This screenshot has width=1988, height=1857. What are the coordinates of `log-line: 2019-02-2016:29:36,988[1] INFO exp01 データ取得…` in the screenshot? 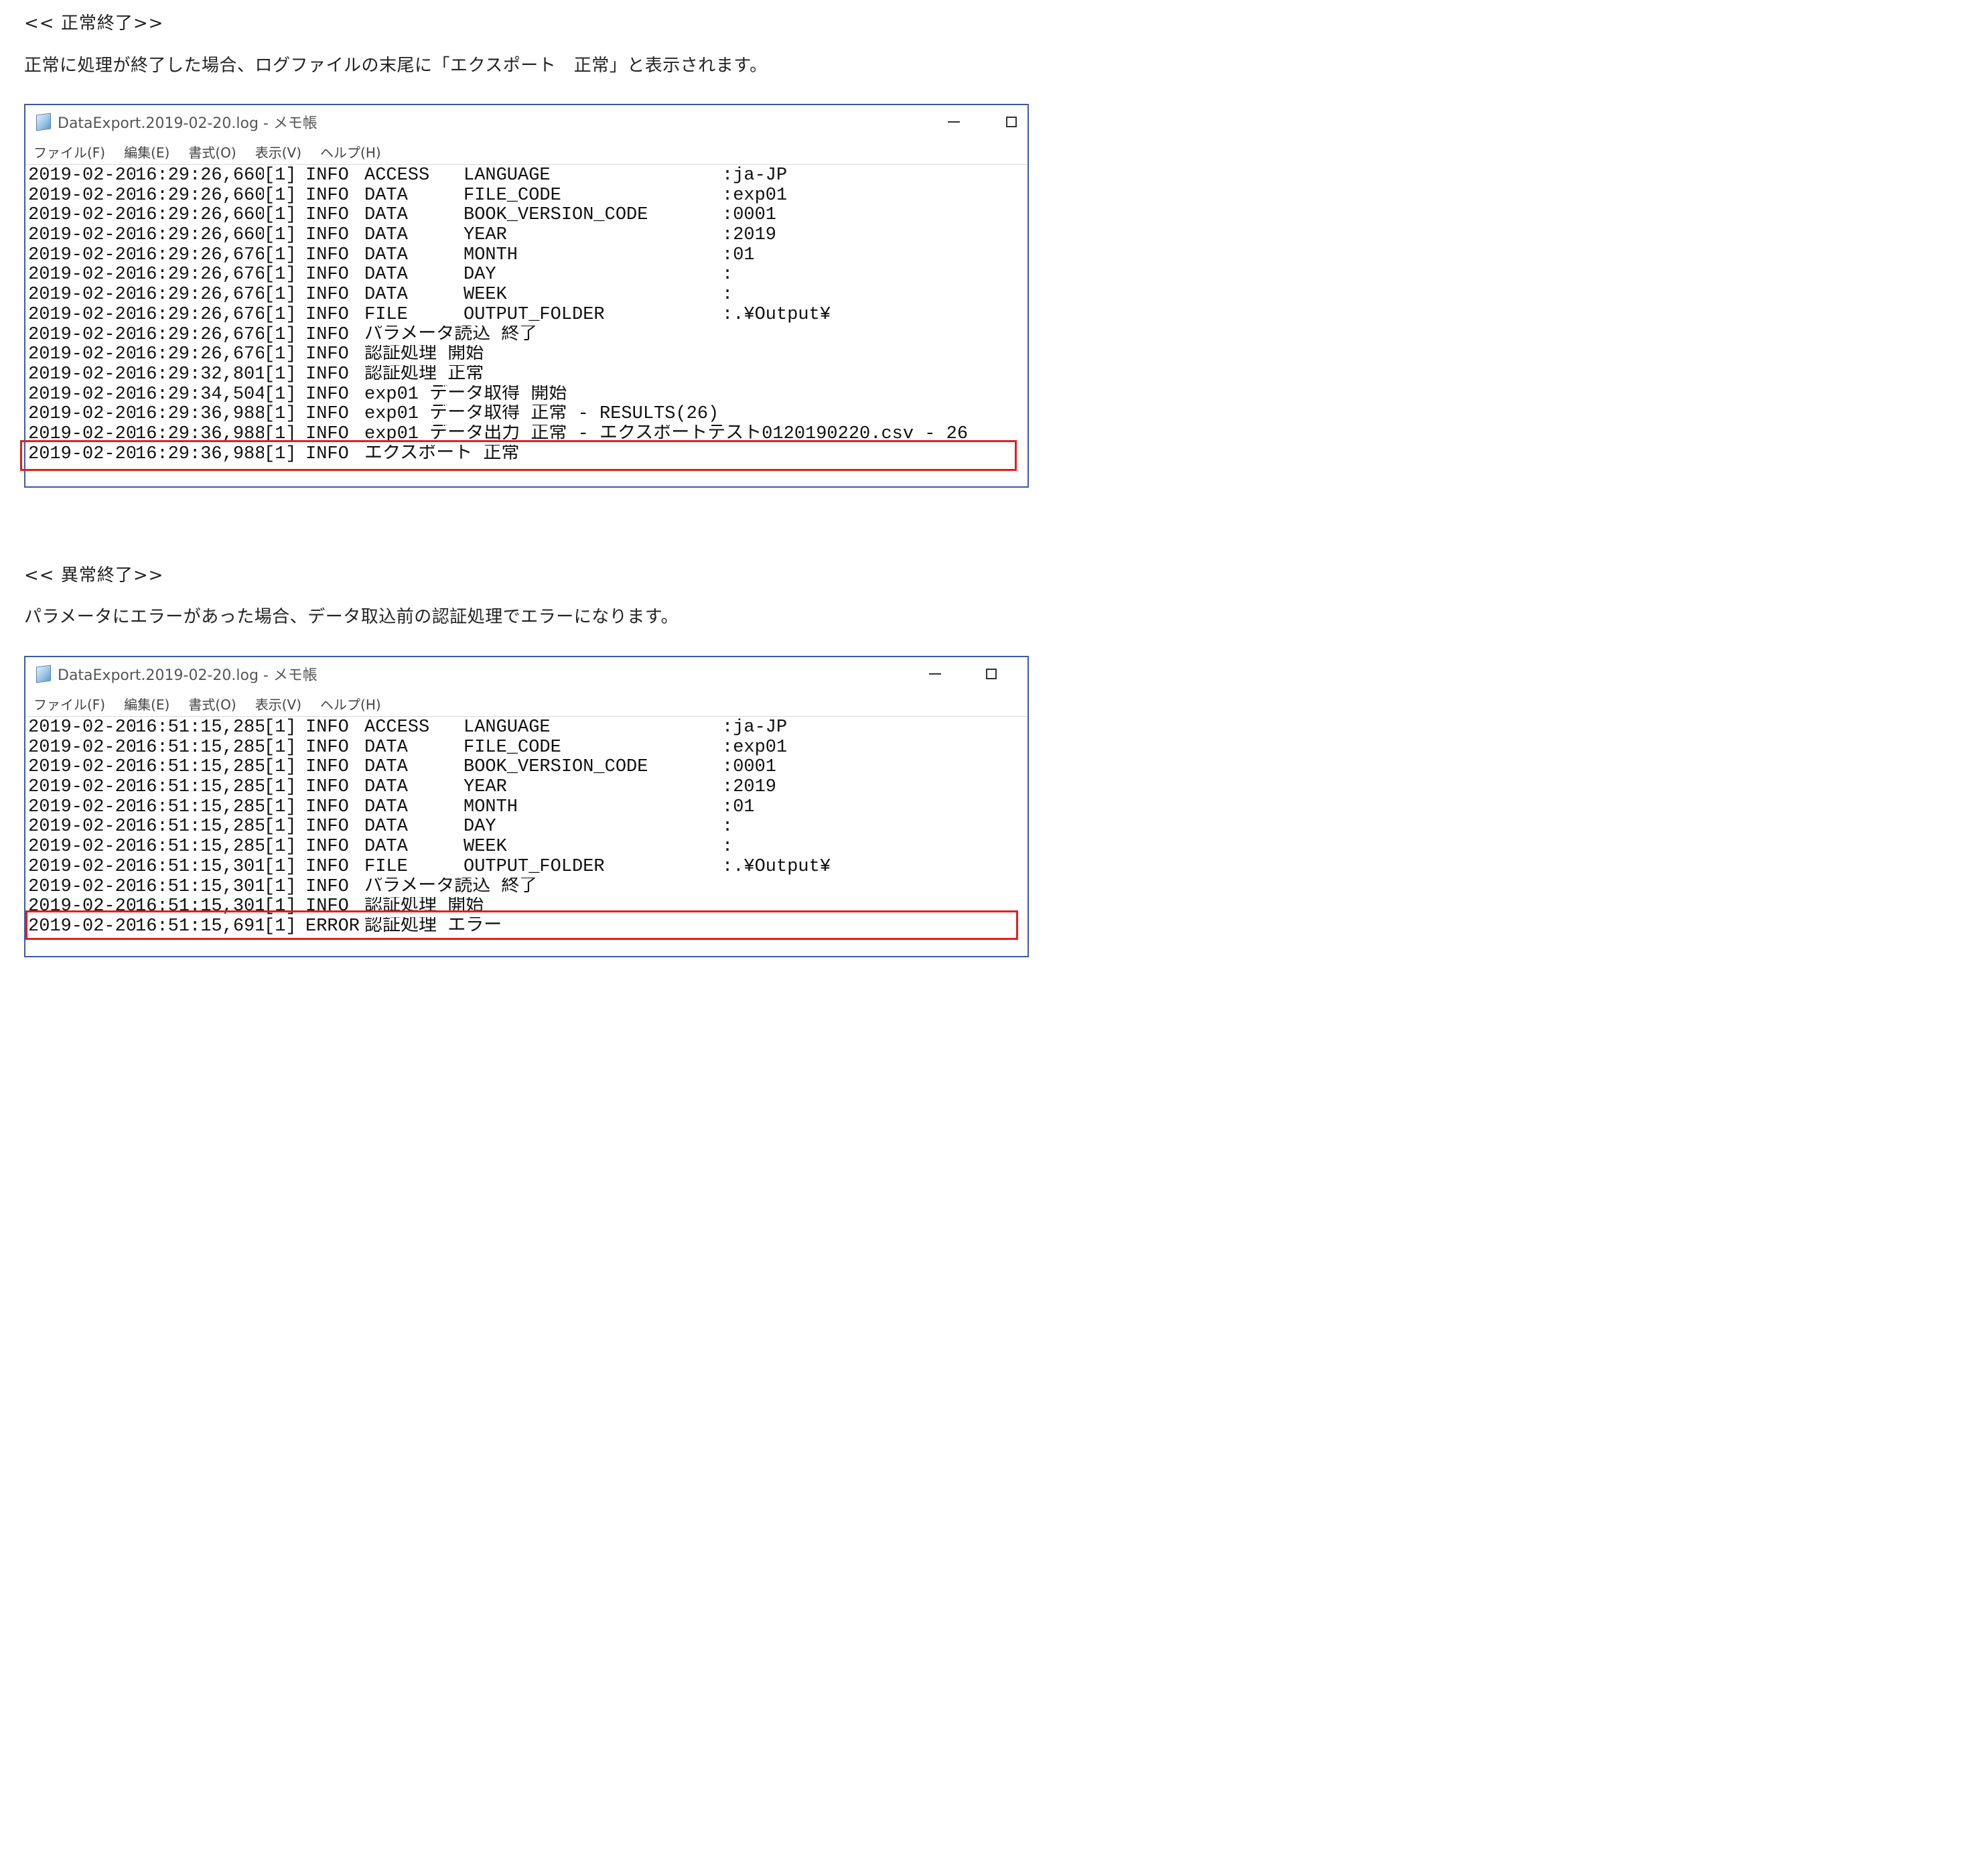 It's located at (527, 415).